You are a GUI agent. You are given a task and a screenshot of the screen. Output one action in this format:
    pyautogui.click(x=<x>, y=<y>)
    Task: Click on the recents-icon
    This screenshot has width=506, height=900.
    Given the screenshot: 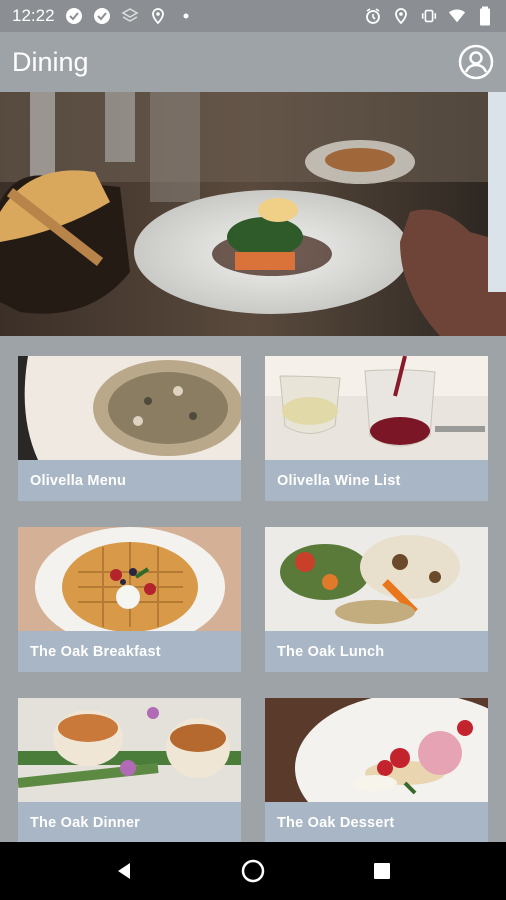 What is the action you would take?
    pyautogui.click(x=381, y=871)
    